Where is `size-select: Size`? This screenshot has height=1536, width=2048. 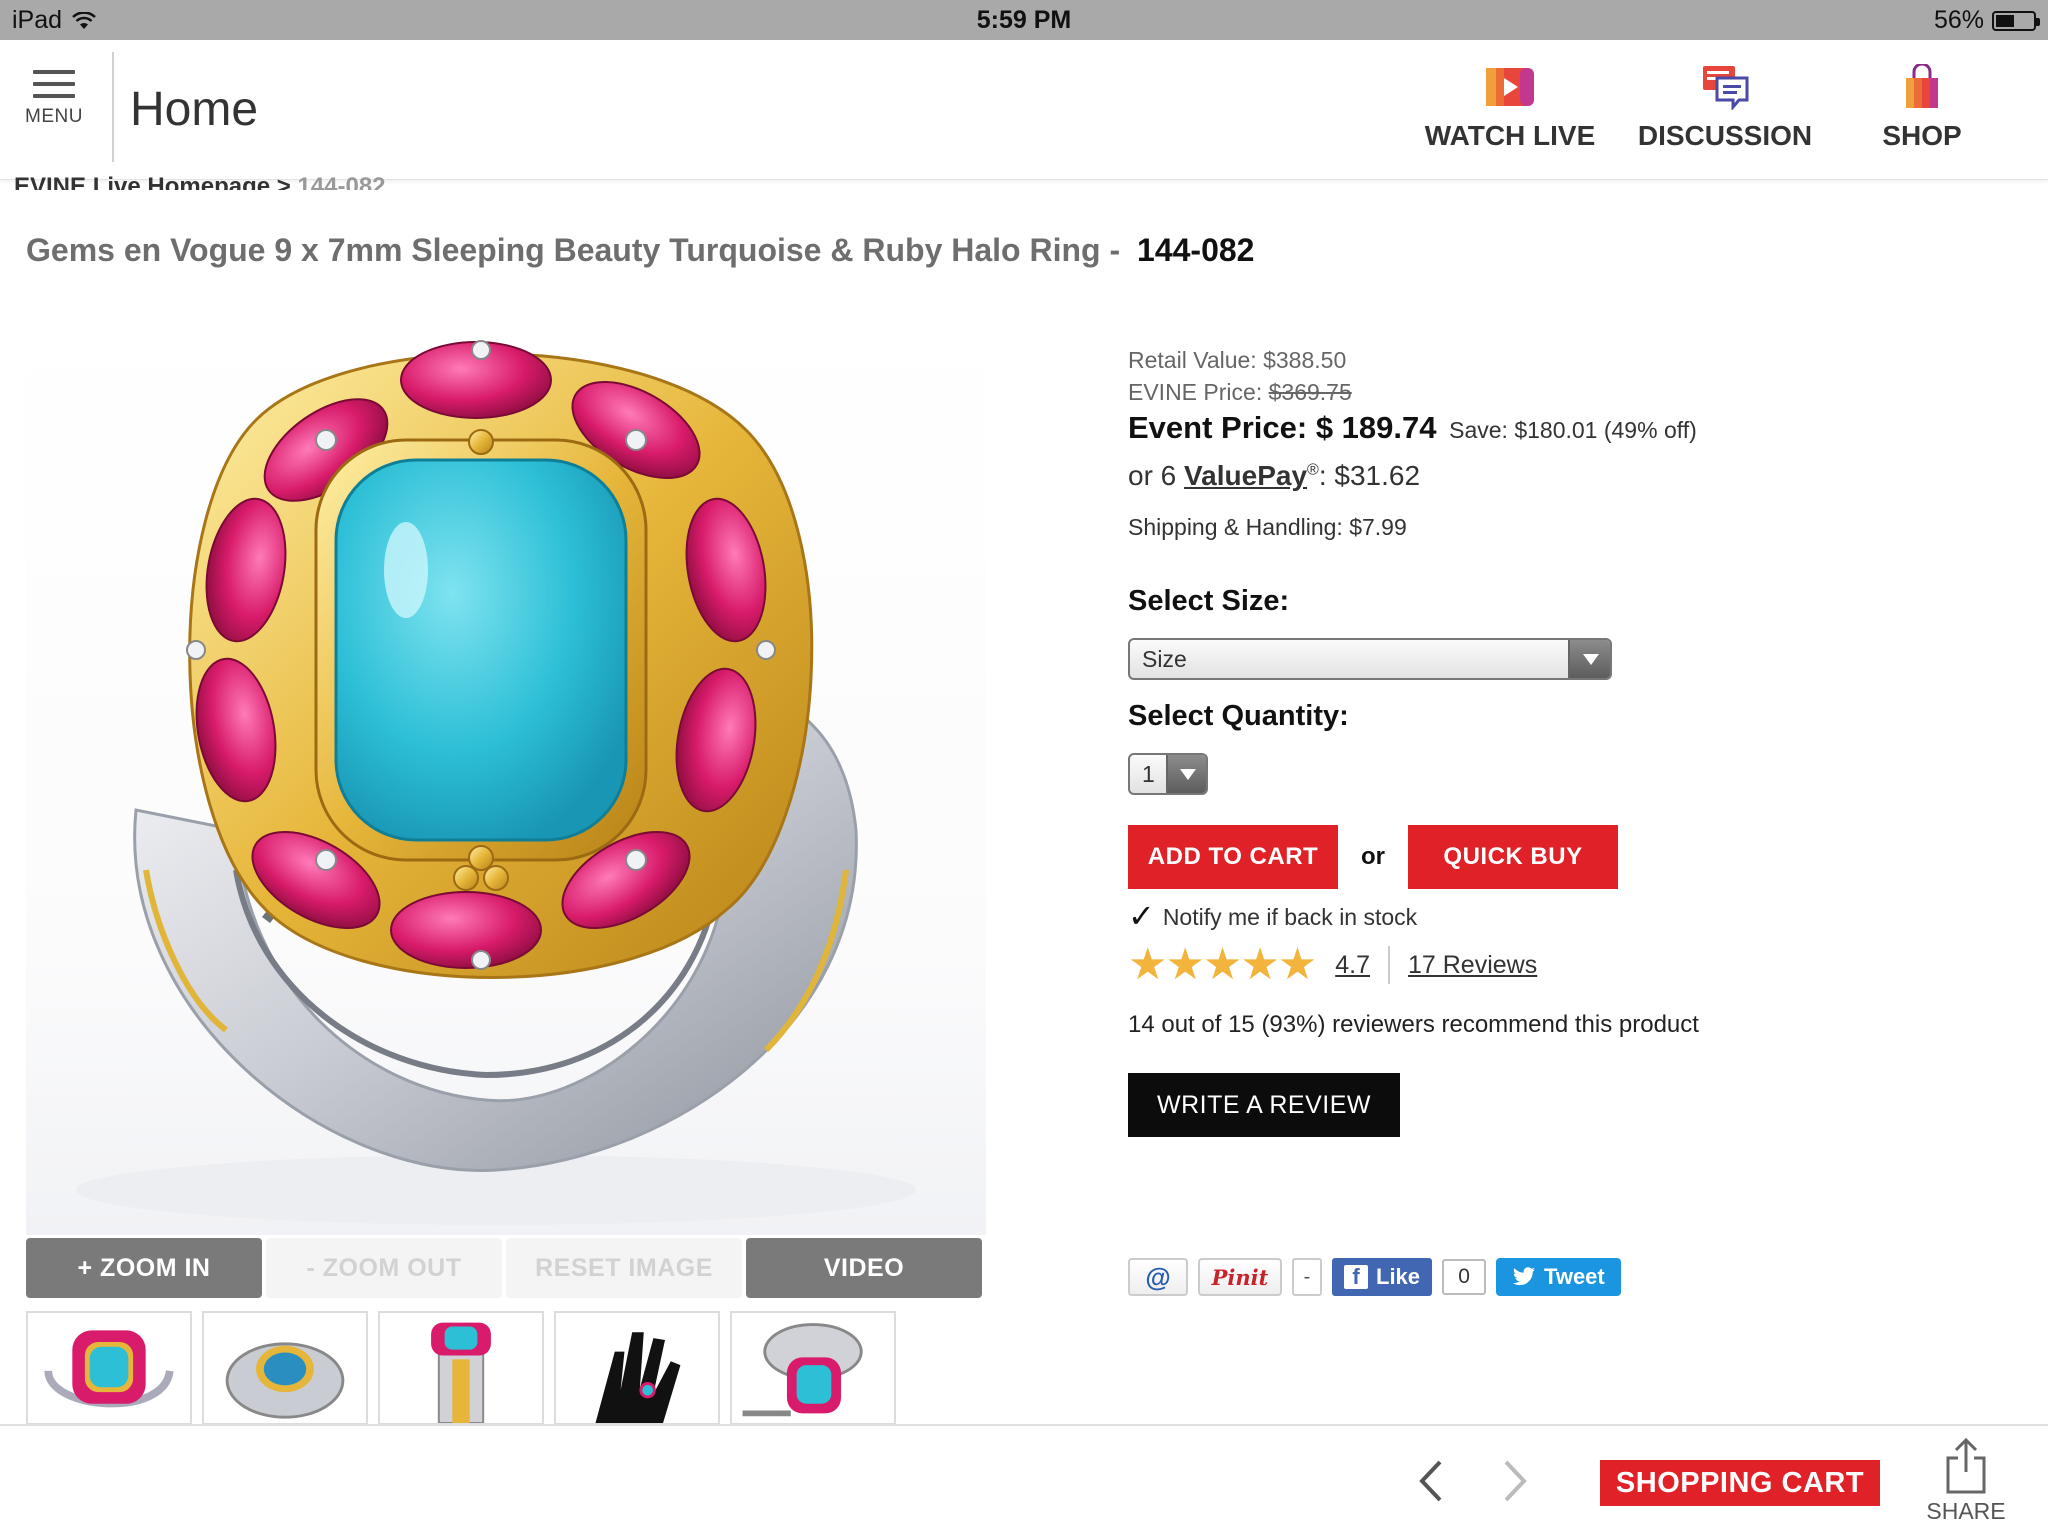
size-select: Size is located at coordinates (1370, 659).